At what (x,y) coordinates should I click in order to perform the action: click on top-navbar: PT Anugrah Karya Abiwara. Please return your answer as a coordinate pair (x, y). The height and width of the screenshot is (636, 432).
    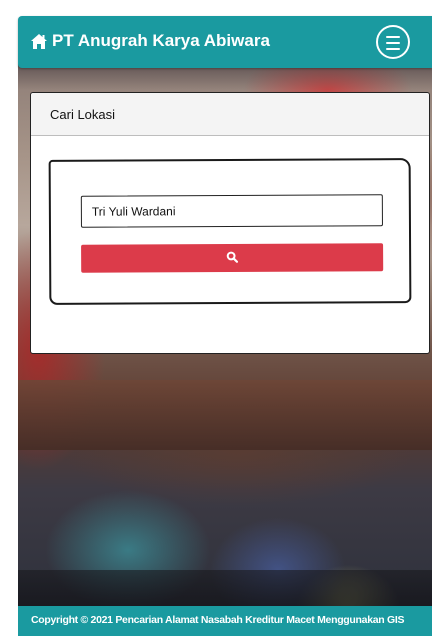
    Looking at the image, I should click on (225, 42).